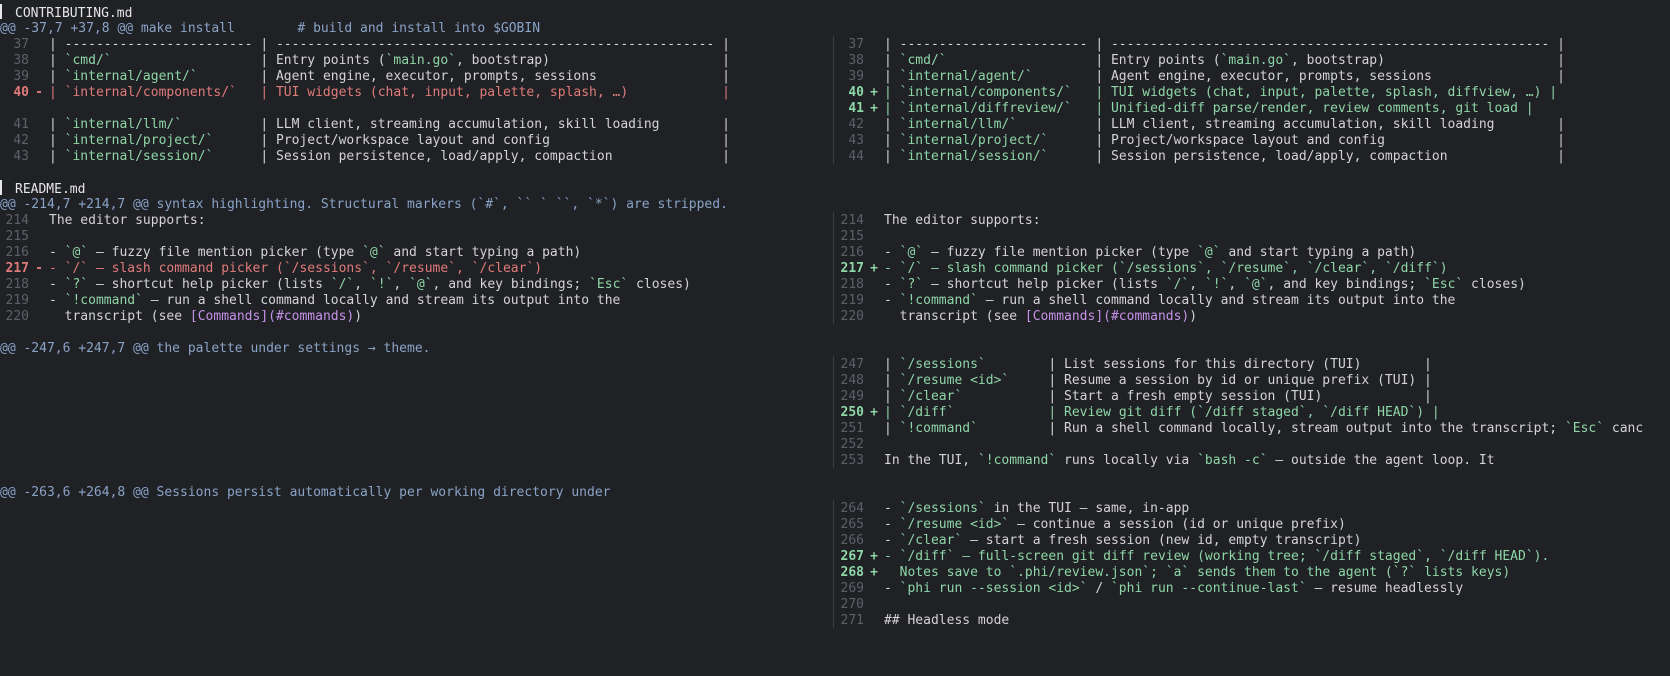  I want to click on inline-code: `phi run --session <id>`, so click(993, 588).